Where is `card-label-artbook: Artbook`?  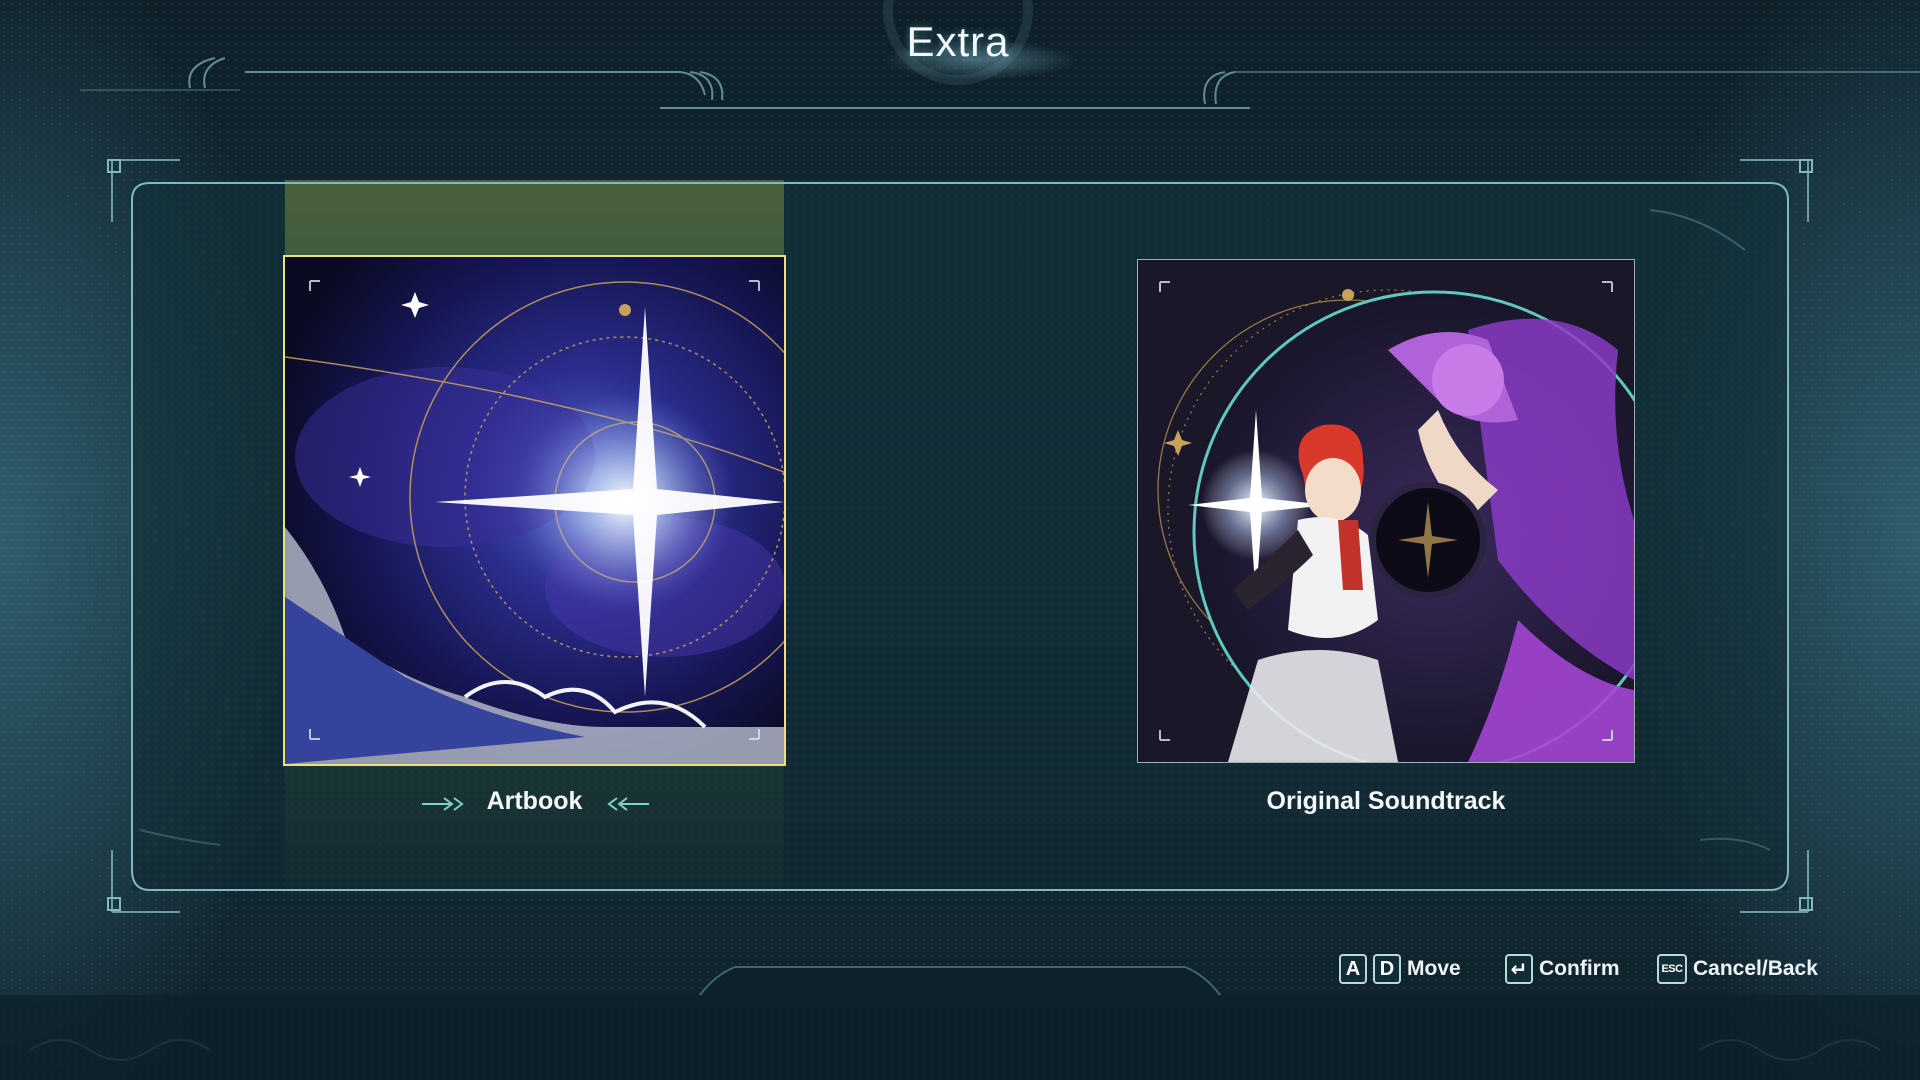 card-label-artbook: Artbook is located at coordinates (534, 801).